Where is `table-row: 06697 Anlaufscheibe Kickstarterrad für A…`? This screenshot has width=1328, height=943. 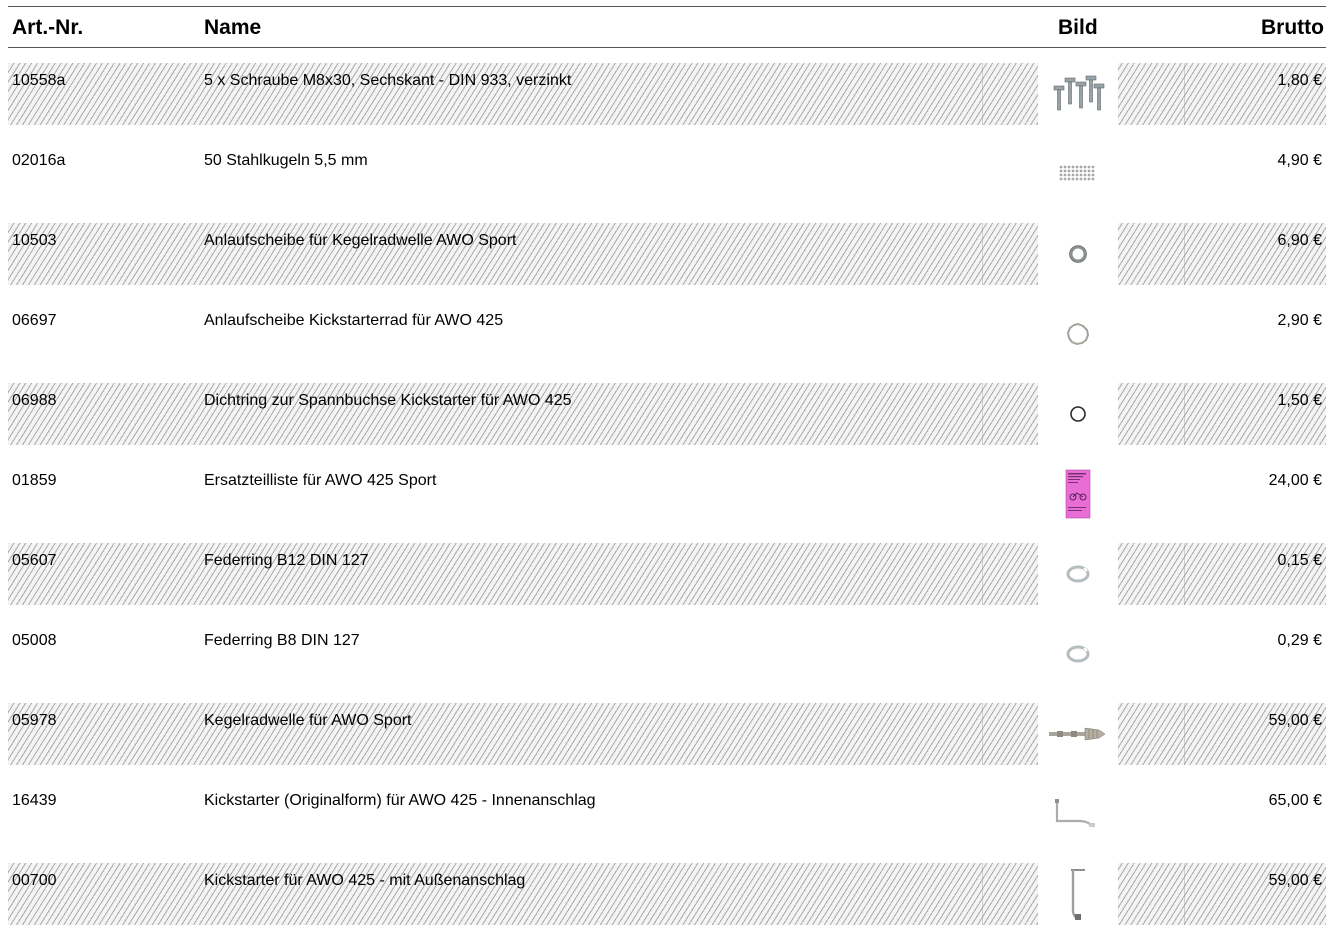 table-row: 06697 Anlaufscheibe Kickstarterrad für A… is located at coordinates (667, 334).